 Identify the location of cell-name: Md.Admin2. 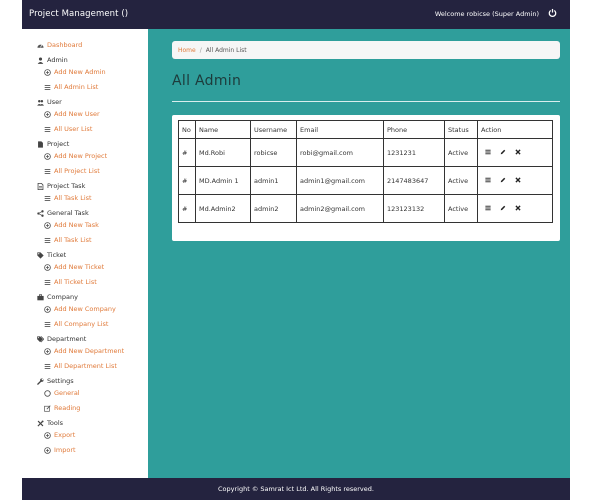
(223, 208).